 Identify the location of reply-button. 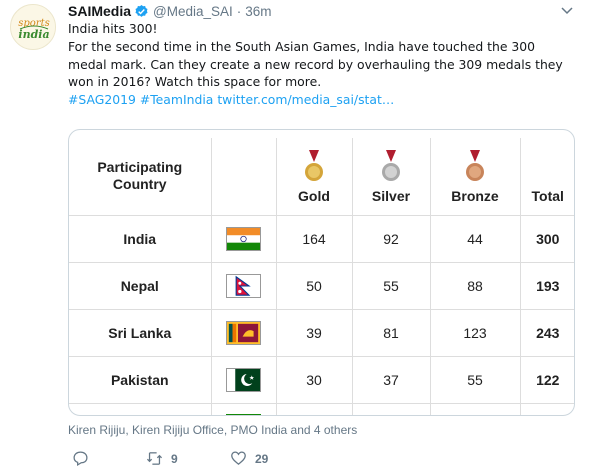
(80, 458).